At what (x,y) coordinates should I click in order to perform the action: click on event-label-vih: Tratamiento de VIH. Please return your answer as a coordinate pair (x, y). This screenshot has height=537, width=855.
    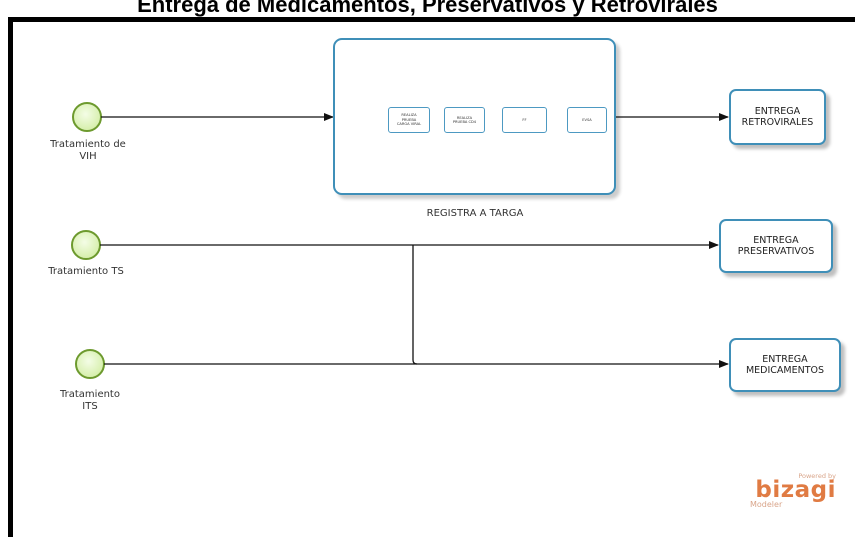
    Looking at the image, I should click on (88, 150).